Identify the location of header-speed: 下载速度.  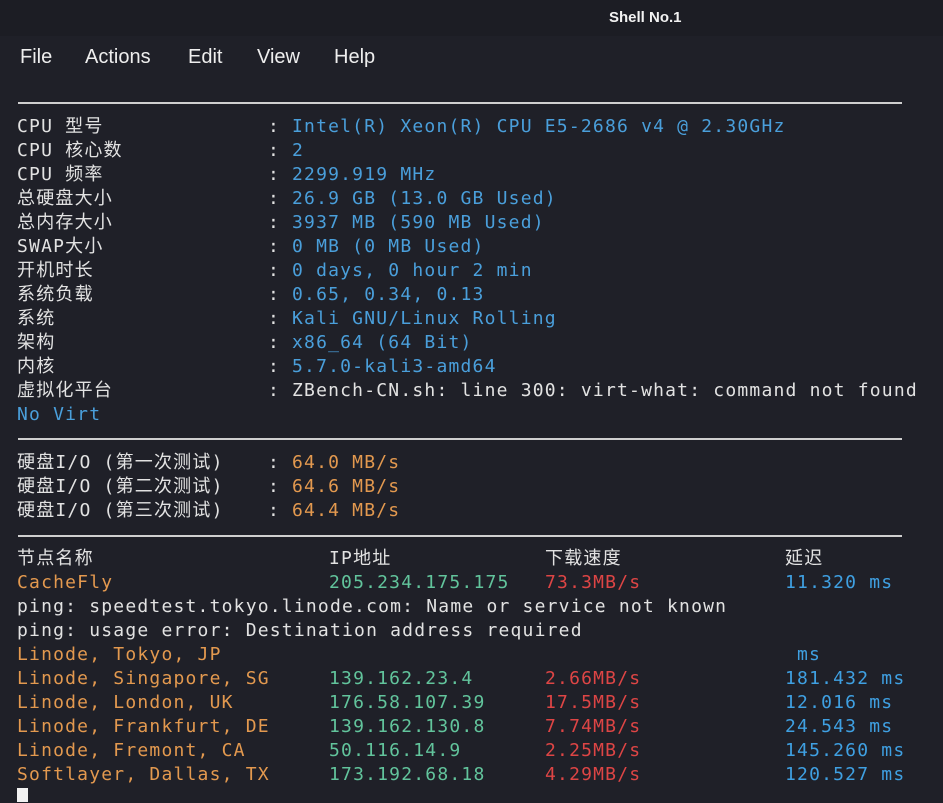
(583, 558).